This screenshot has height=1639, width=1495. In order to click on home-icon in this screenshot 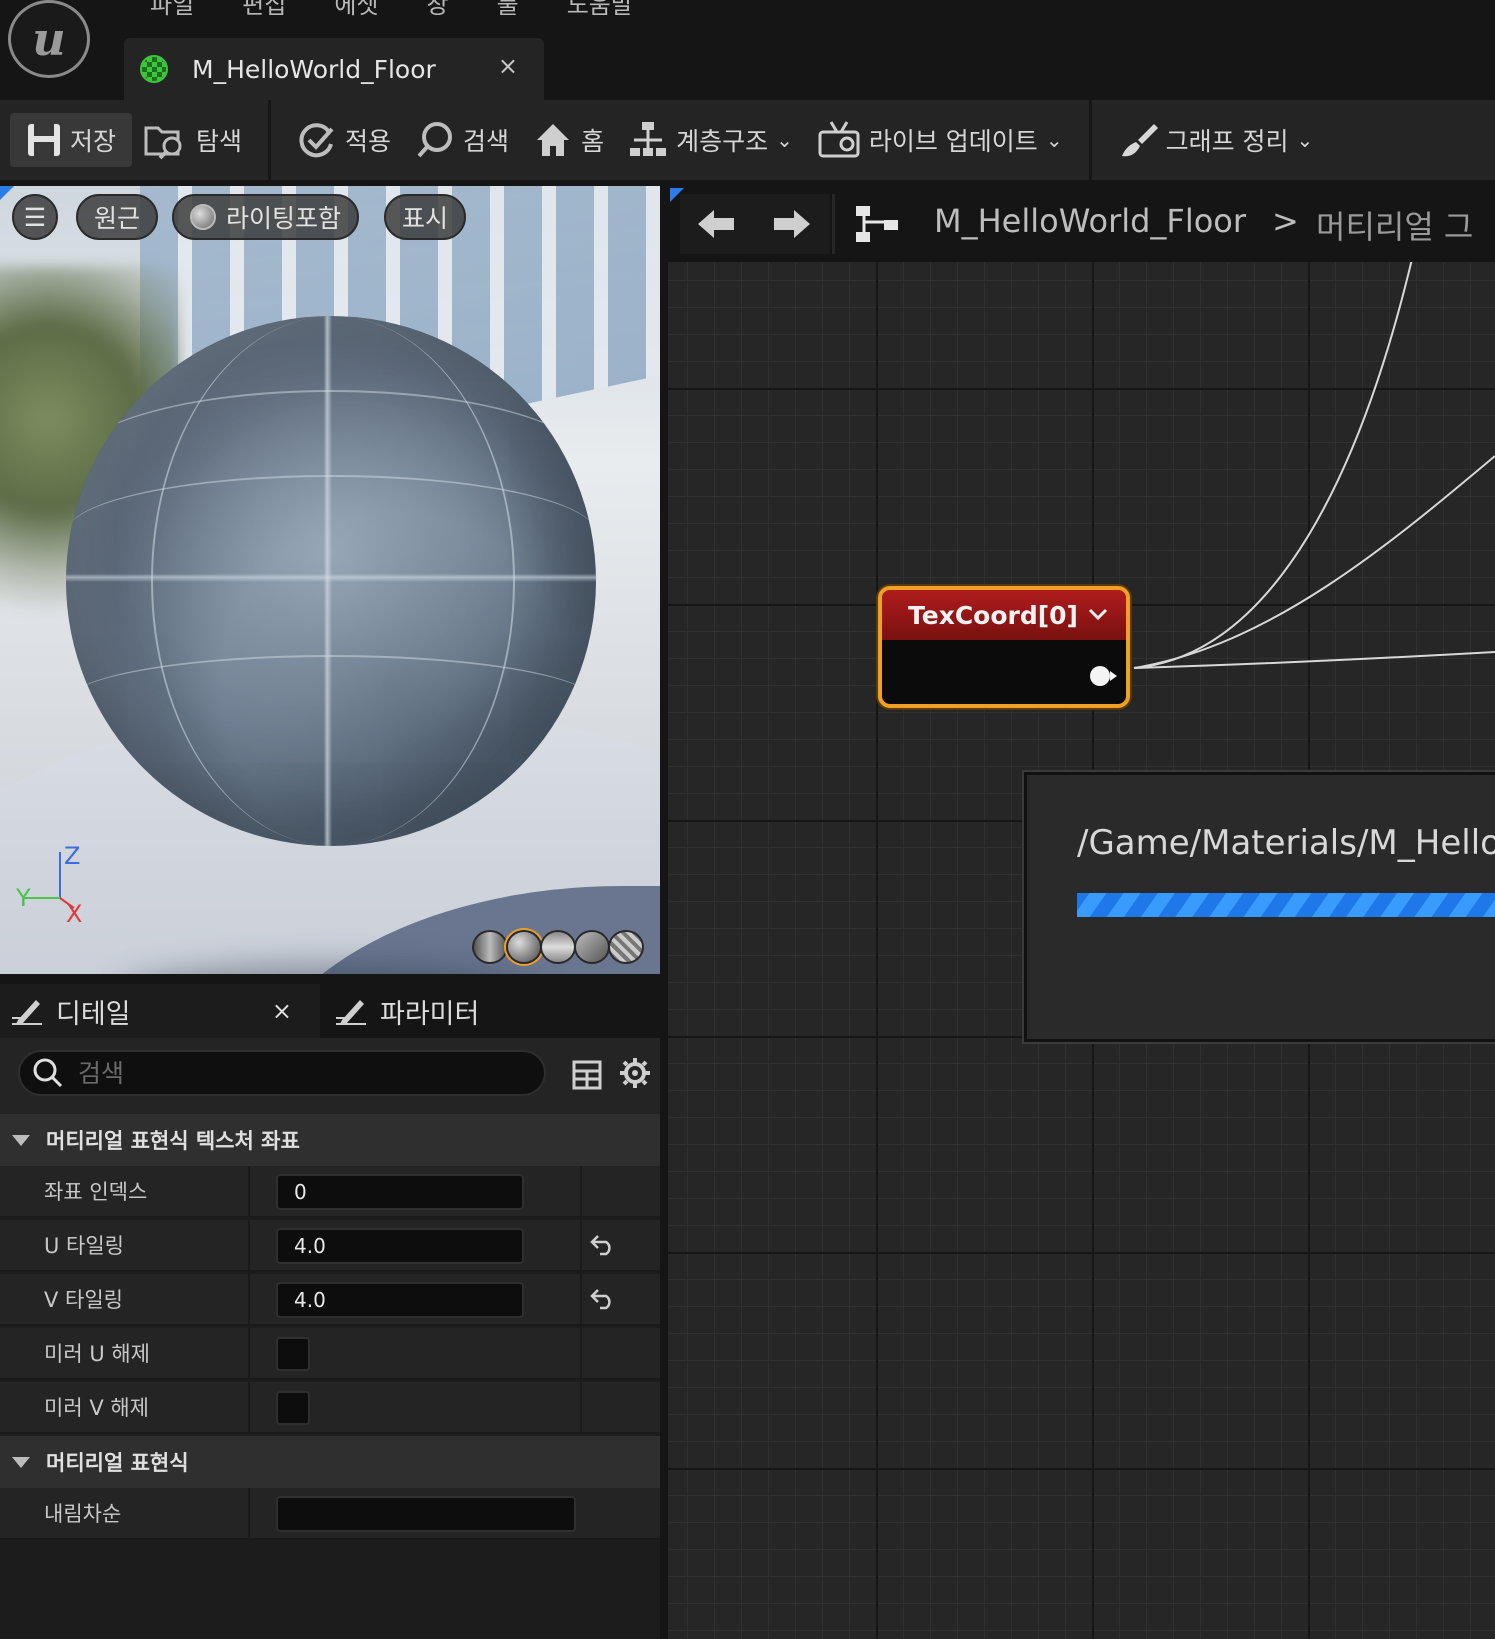, I will do `click(553, 140)`.